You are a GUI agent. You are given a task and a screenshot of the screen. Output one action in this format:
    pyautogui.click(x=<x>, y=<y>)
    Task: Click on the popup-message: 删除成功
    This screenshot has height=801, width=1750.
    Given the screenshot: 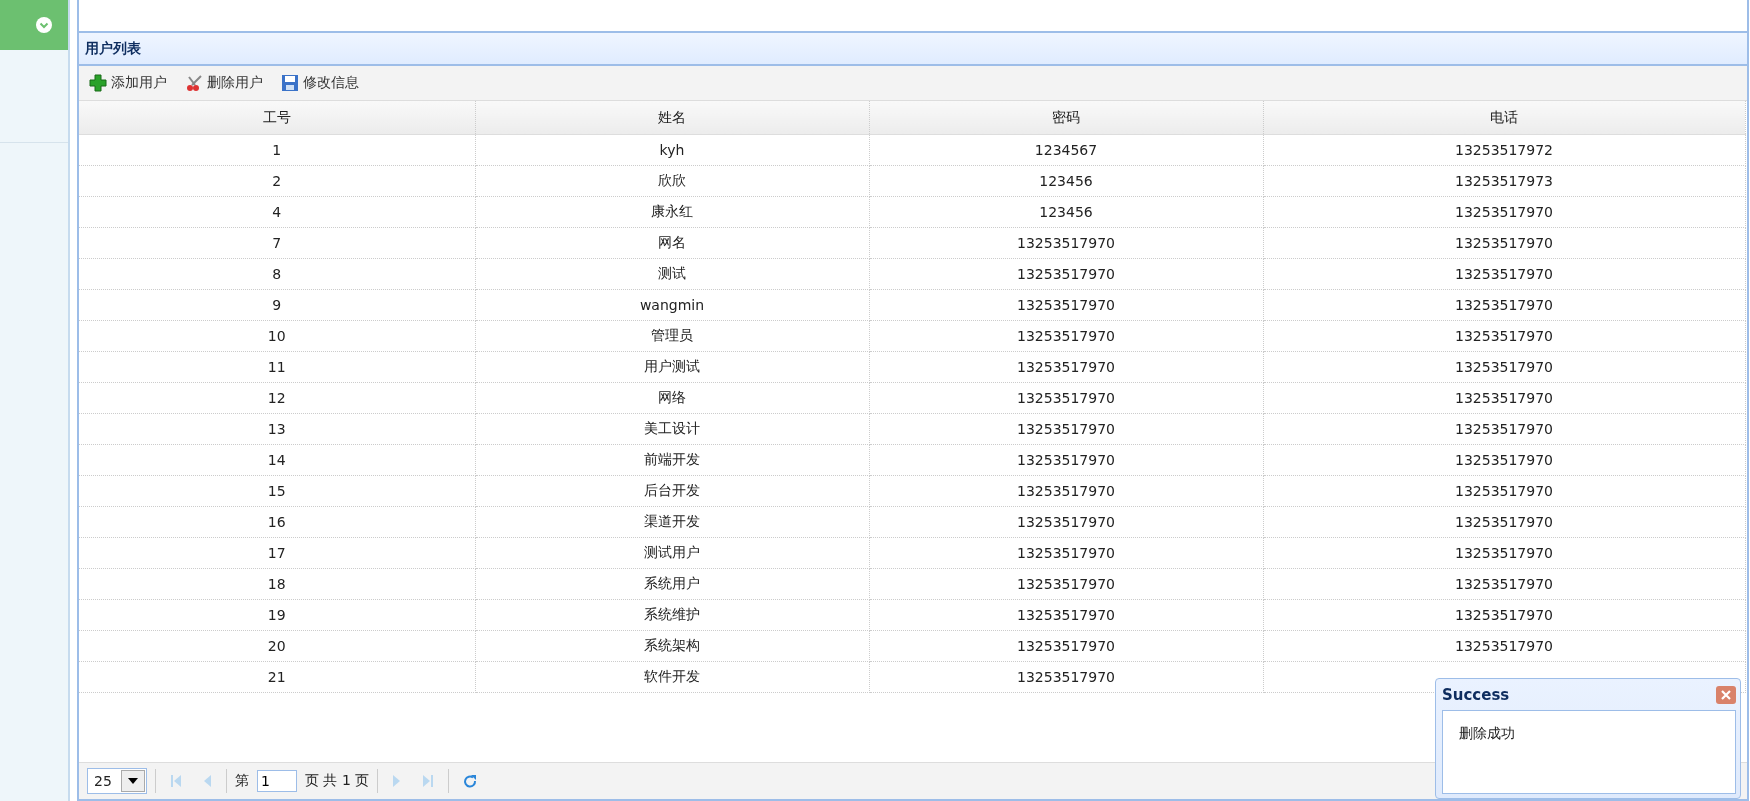 What is the action you would take?
    pyautogui.click(x=1487, y=733)
    